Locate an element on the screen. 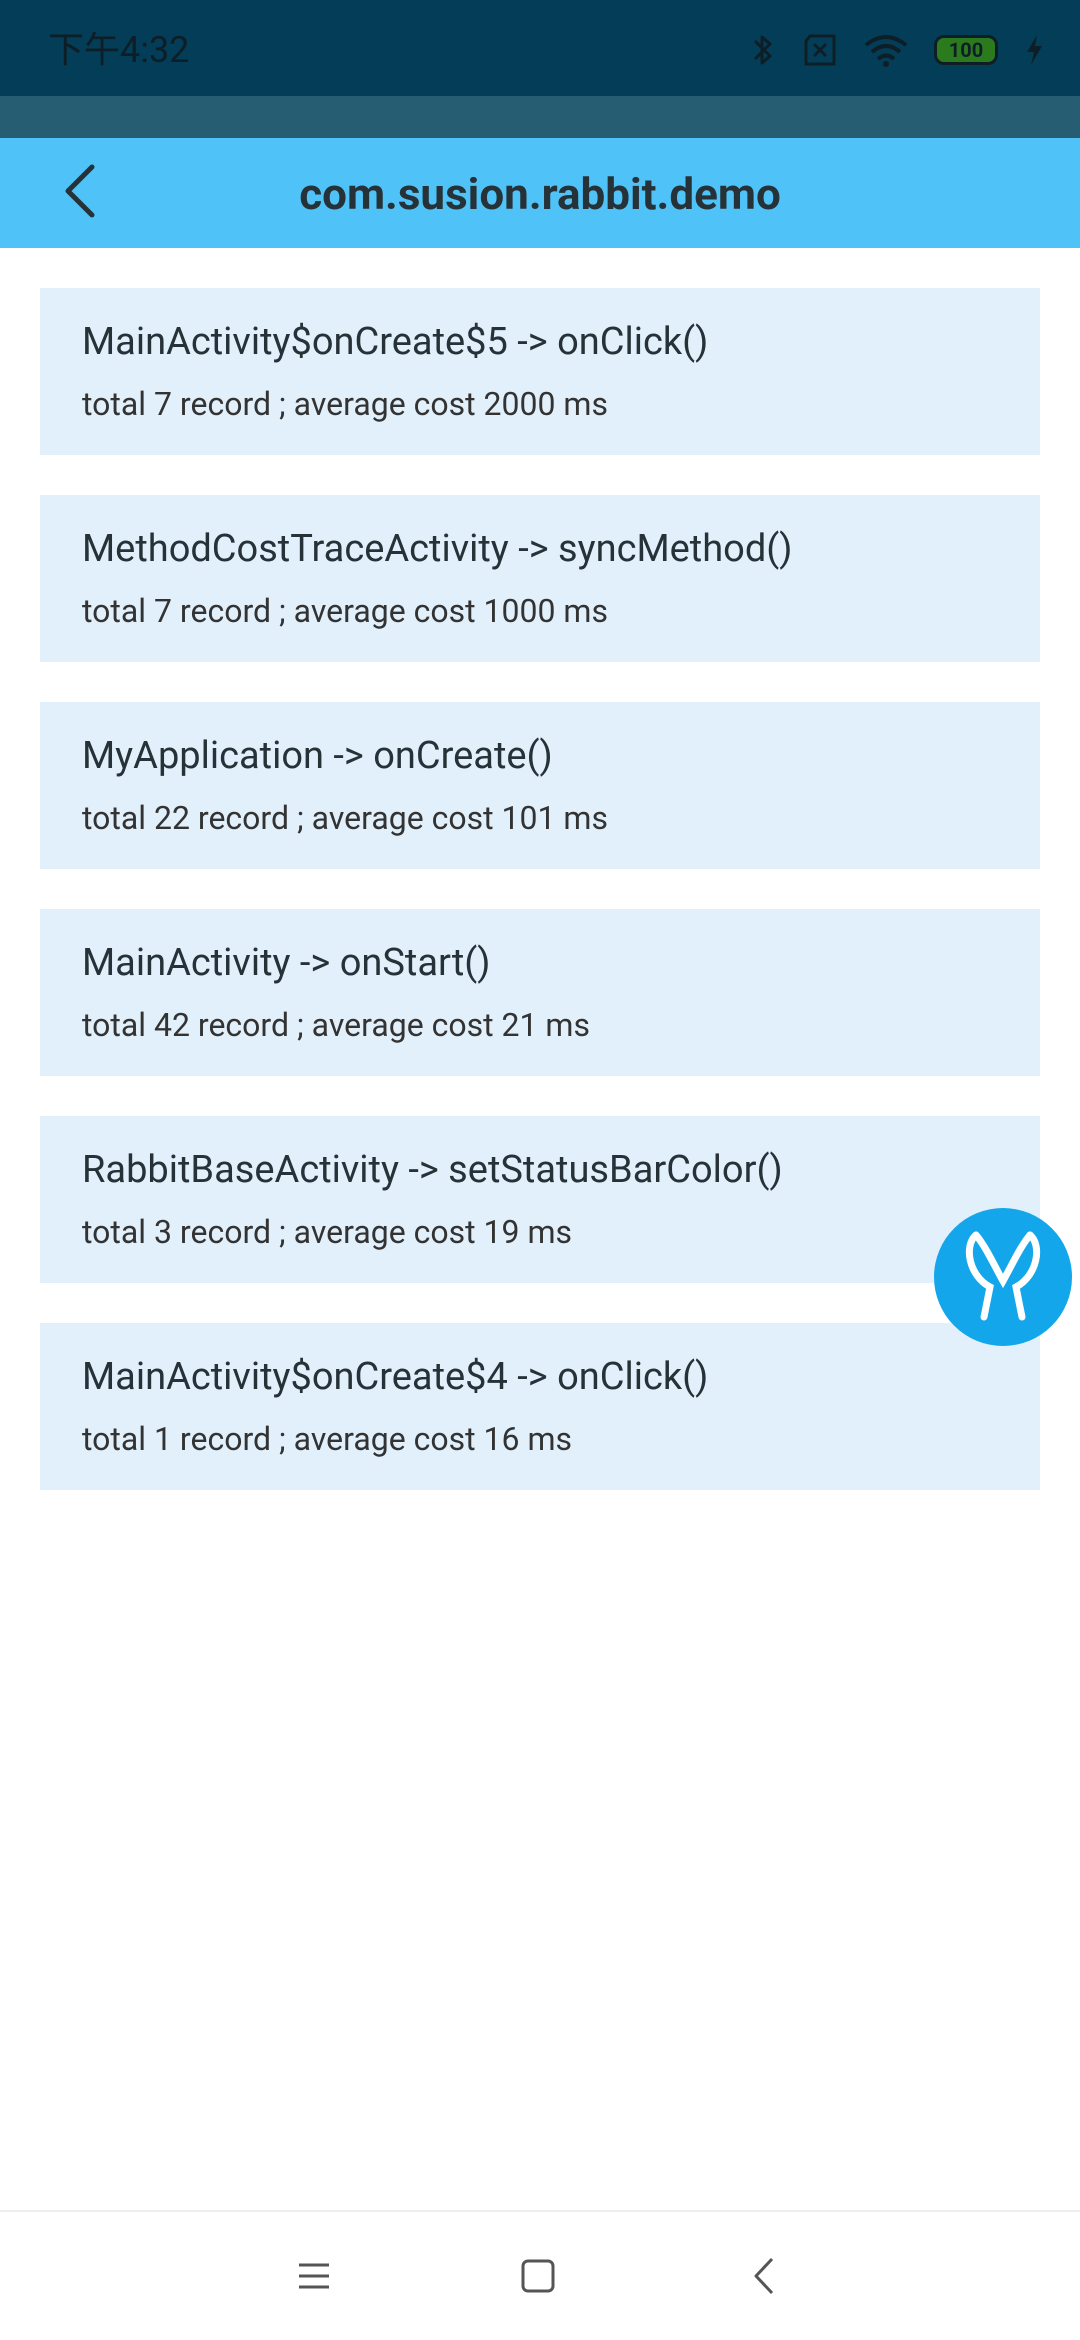 This screenshot has width=1080, height=2340. nav-back-button is located at coordinates (764, 2278).